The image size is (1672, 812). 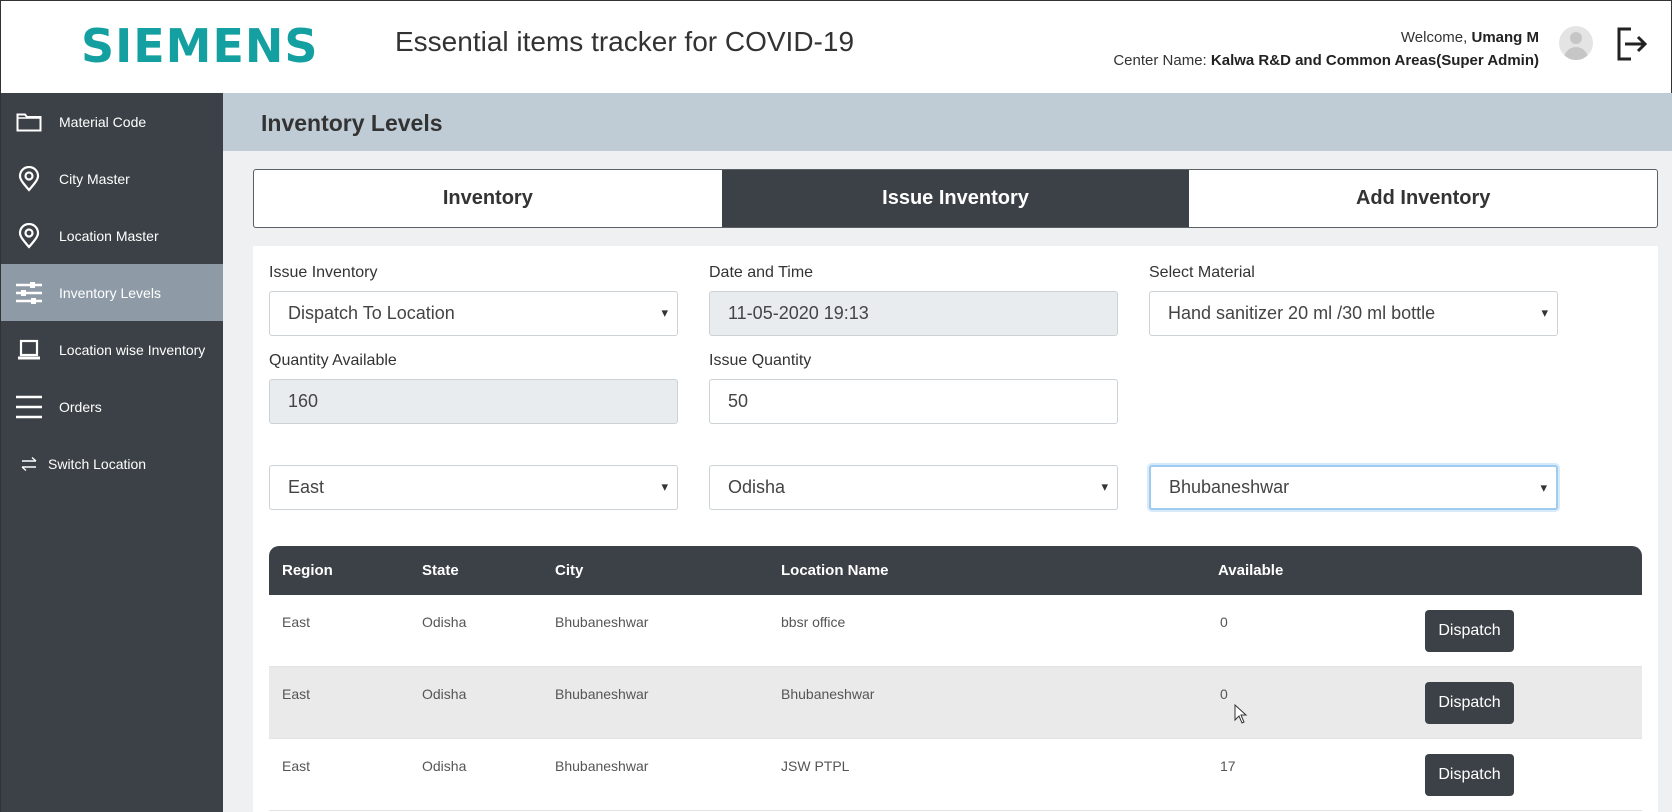 I want to click on quantity-available-value: 160, so click(x=303, y=401).